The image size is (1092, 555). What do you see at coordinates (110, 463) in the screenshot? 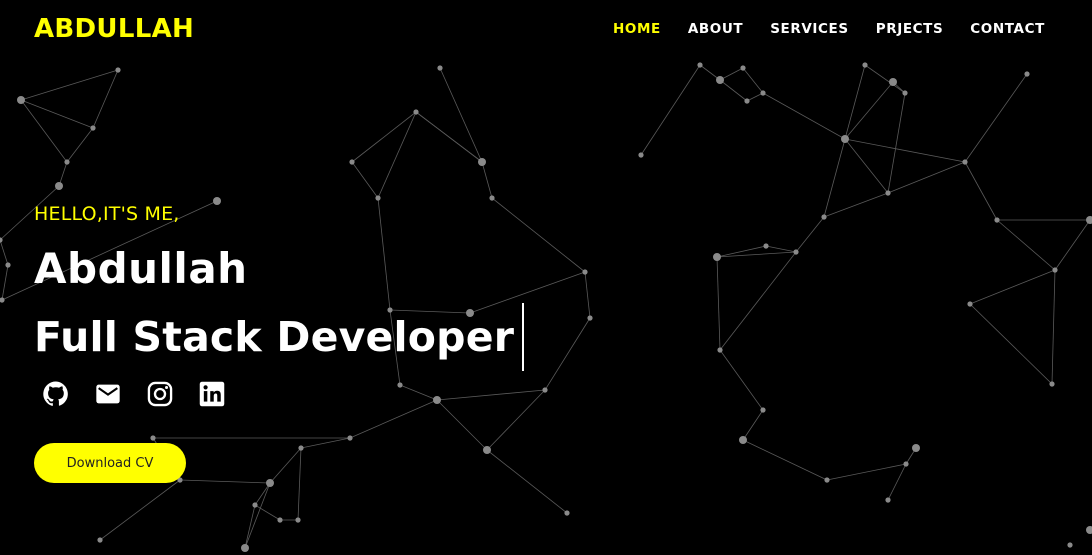
I see `download-cv-button: Download CV` at bounding box center [110, 463].